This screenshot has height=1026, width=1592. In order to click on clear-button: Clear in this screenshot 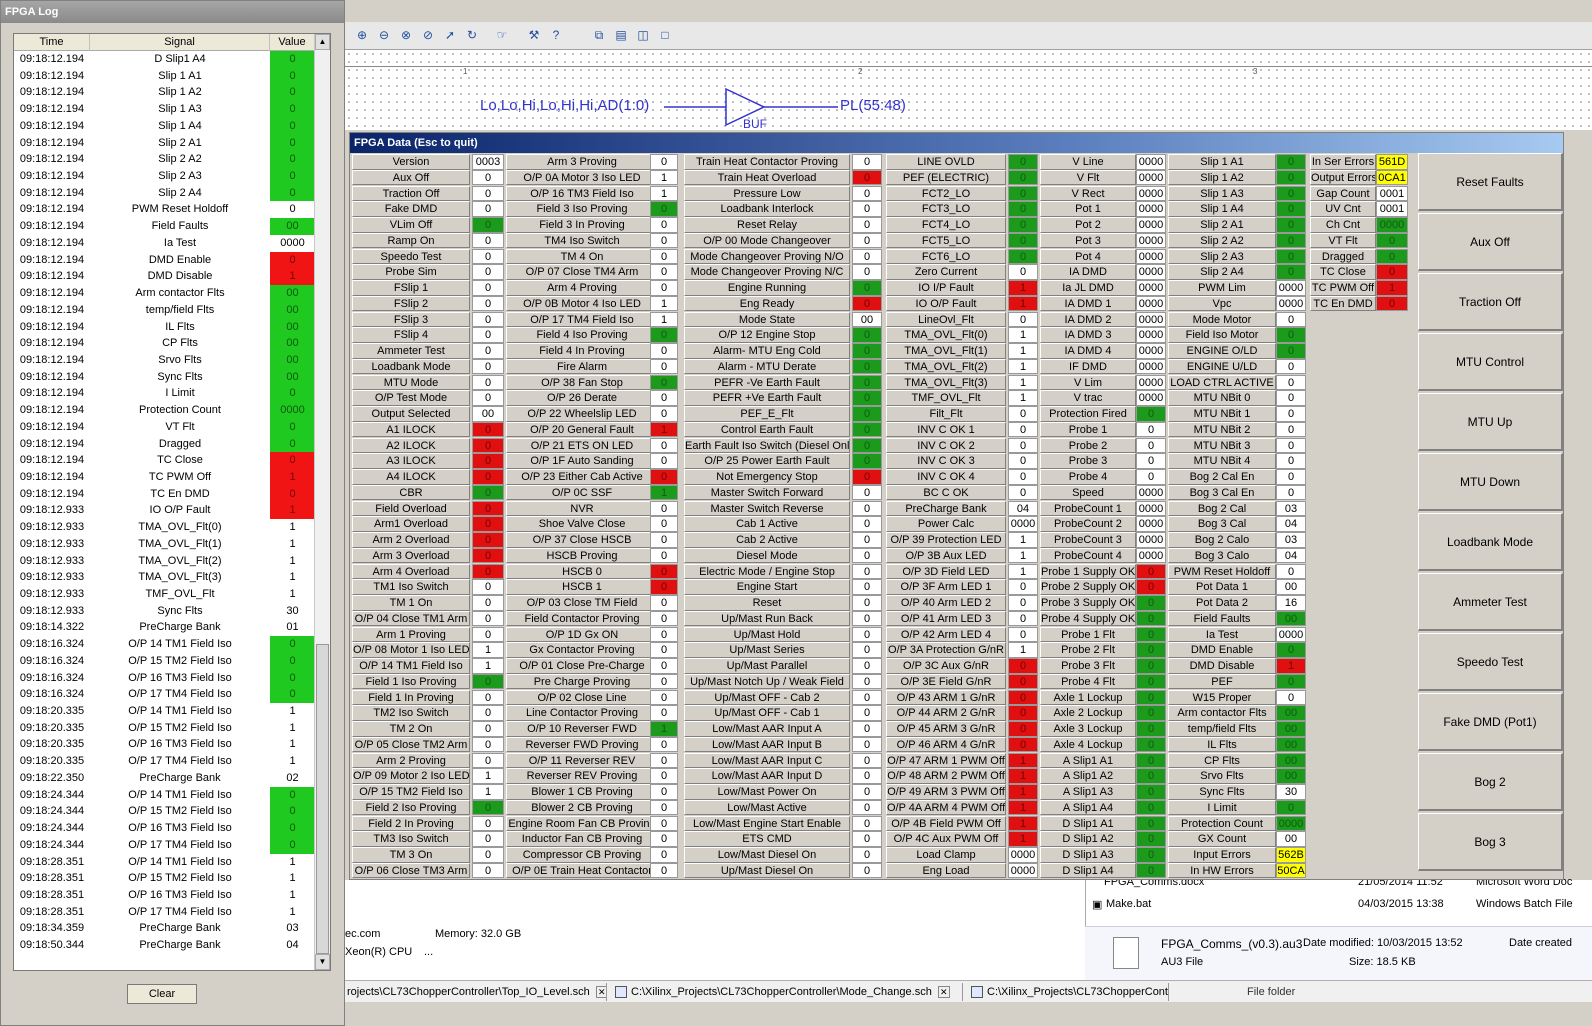, I will do `click(162, 994)`.